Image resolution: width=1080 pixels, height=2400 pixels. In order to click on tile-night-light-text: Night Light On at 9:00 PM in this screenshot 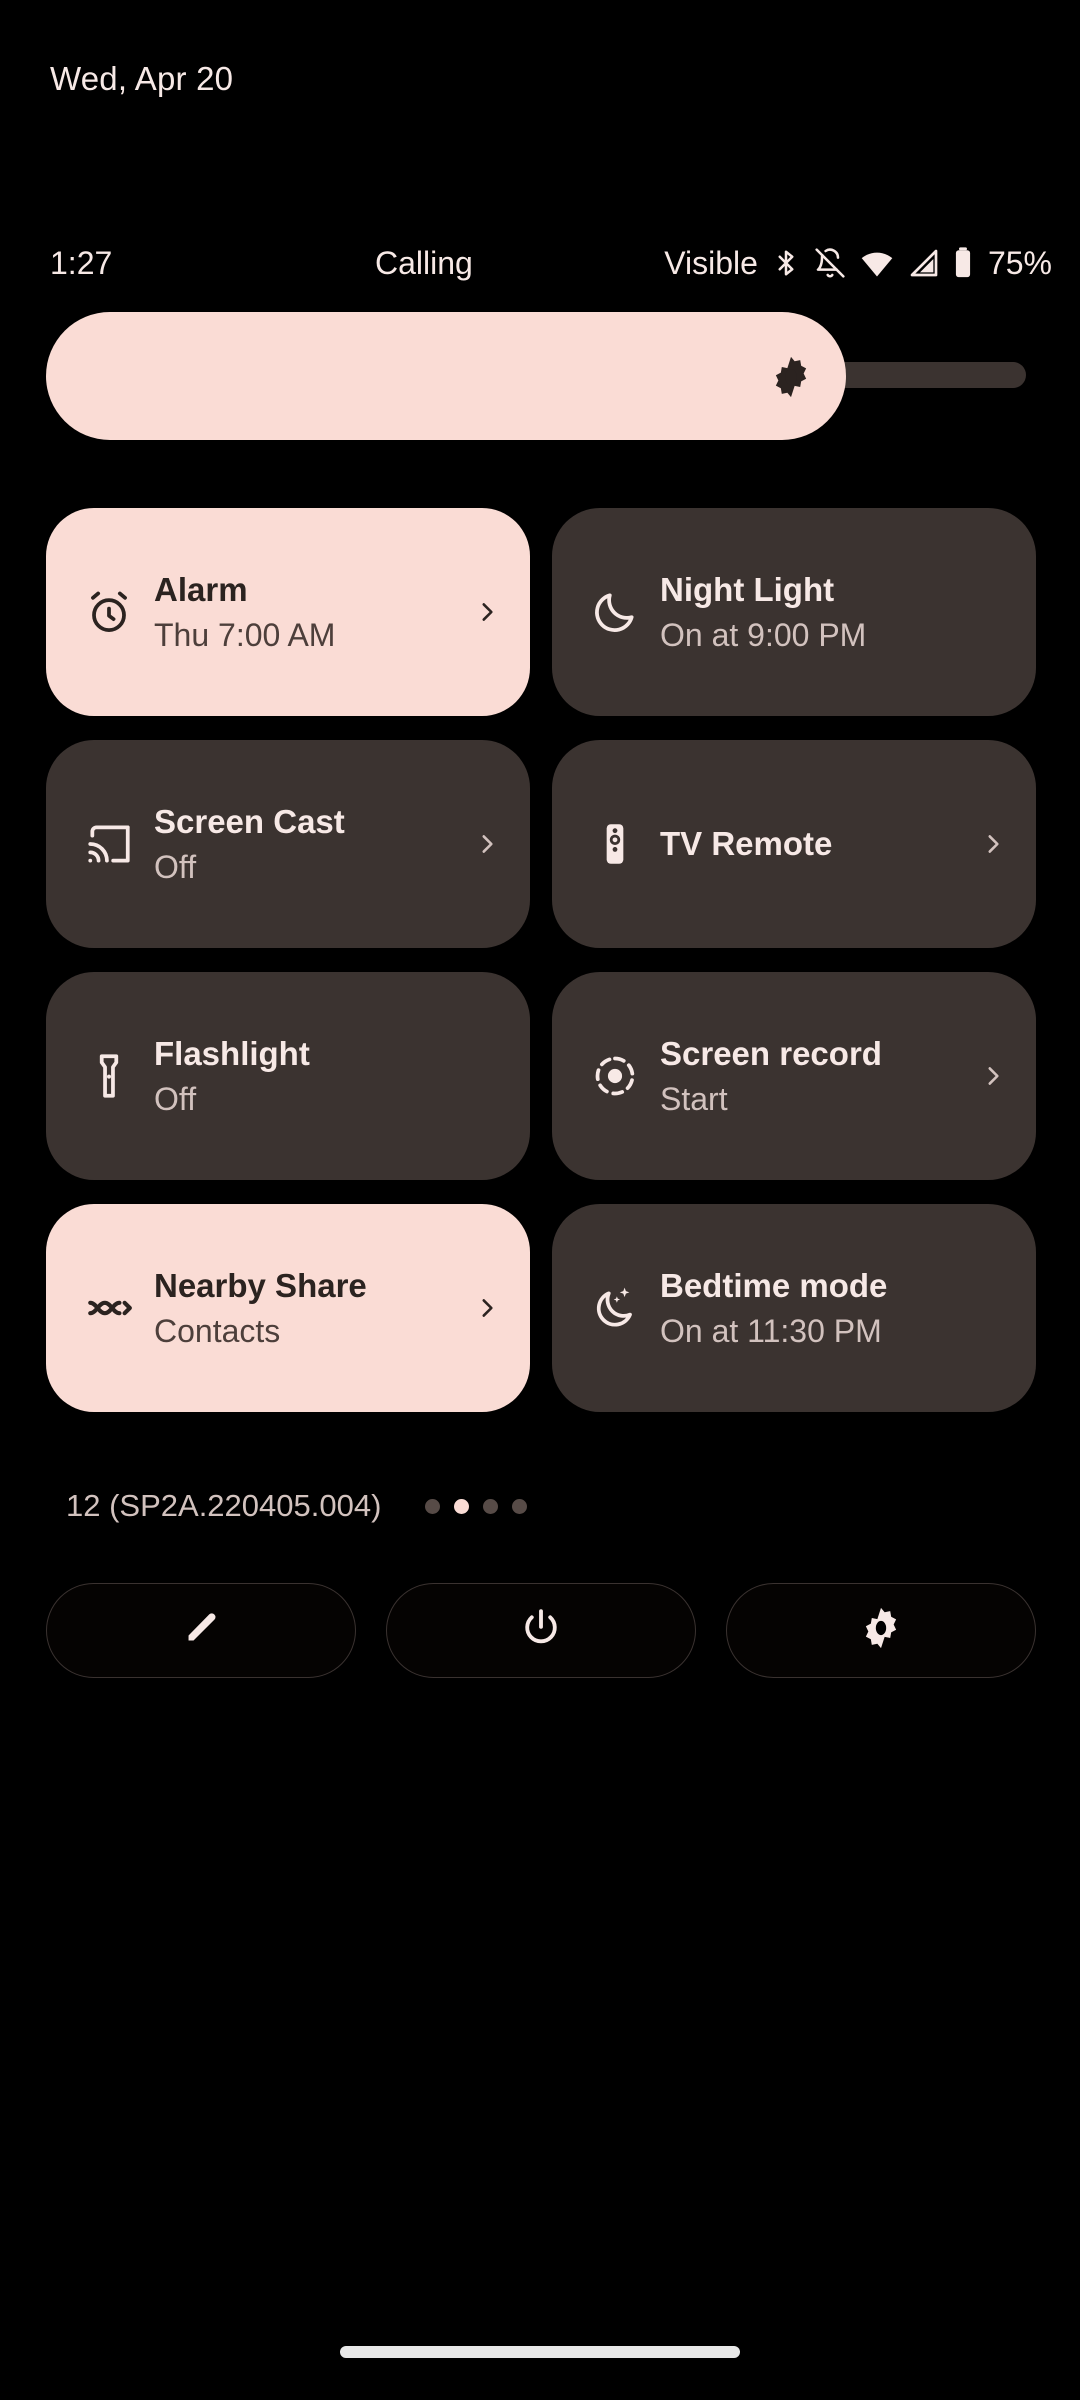, I will do `click(835, 611)`.